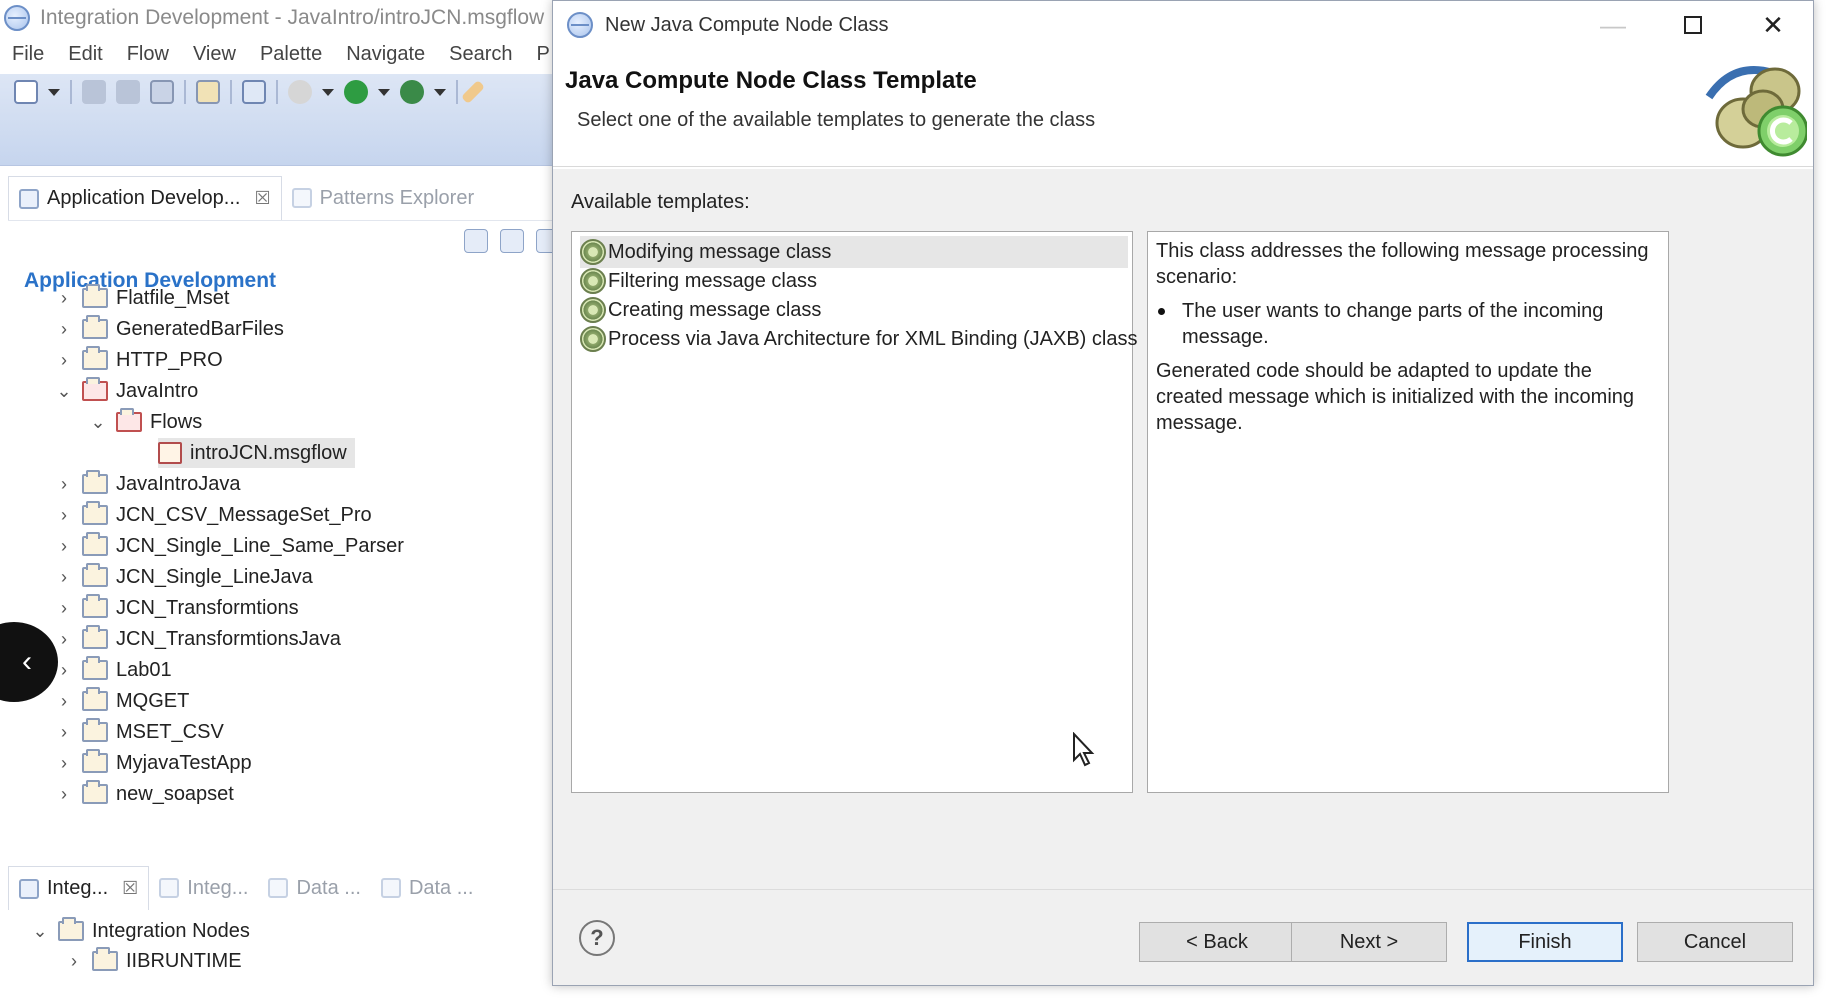 Image resolution: width=1828 pixels, height=1006 pixels. Describe the element at coordinates (291, 54) in the screenshot. I see `menu-palette: Palette` at that location.